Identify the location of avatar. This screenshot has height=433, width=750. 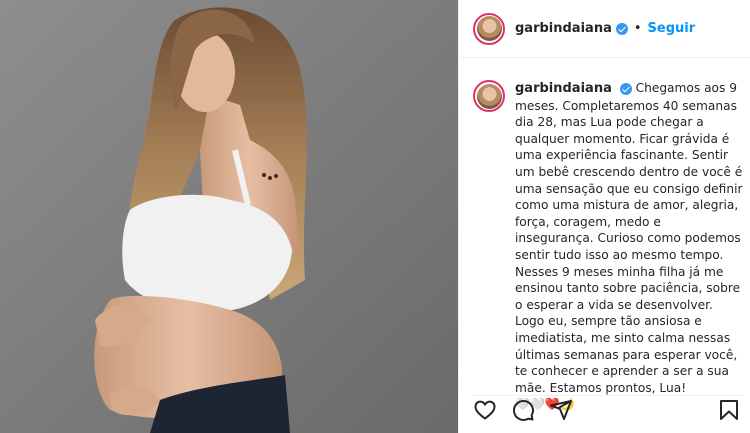
(489, 28).